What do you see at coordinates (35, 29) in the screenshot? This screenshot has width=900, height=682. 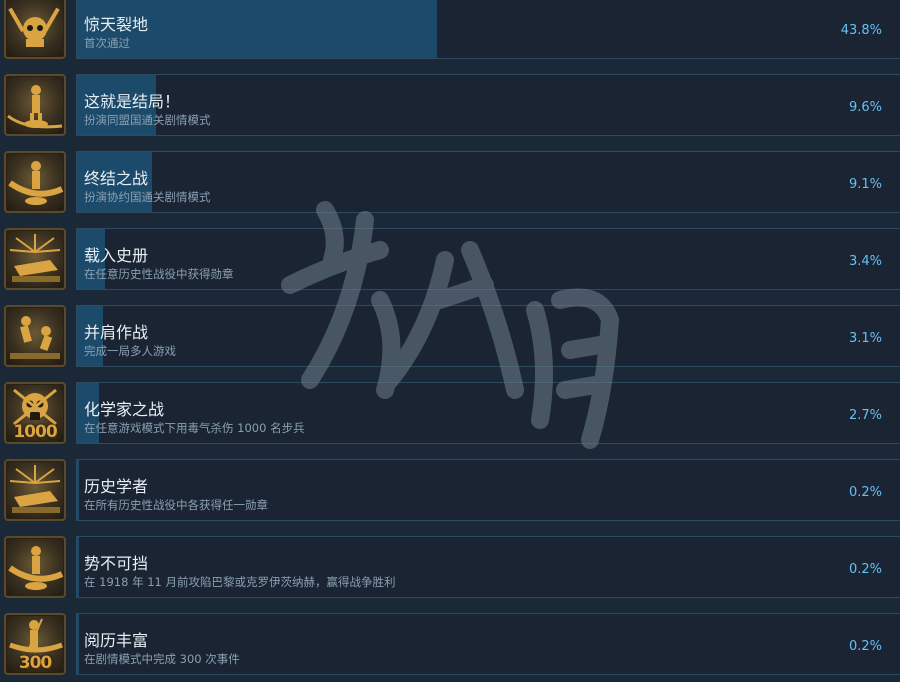 I see `skull-hammer-icon` at bounding box center [35, 29].